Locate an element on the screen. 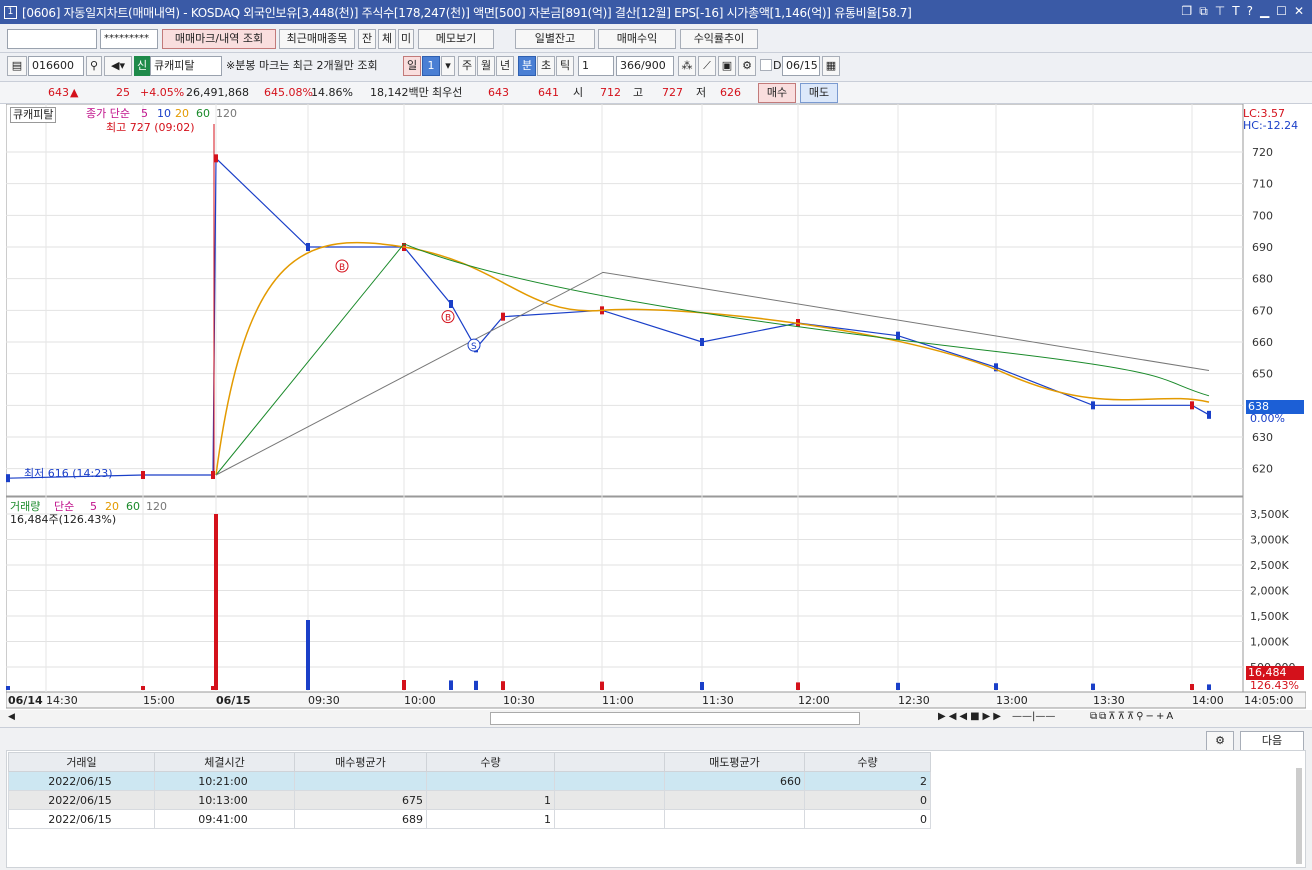  cell-buy-qty: 1 is located at coordinates (490, 800).